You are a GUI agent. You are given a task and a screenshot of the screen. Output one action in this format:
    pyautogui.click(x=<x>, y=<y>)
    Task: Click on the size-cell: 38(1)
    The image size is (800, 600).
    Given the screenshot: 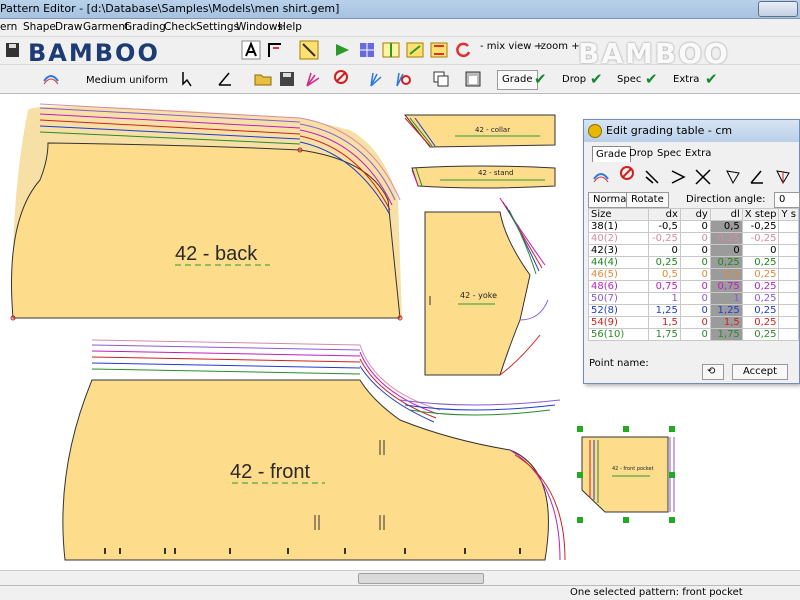 What is the action you would take?
    pyautogui.click(x=618, y=226)
    